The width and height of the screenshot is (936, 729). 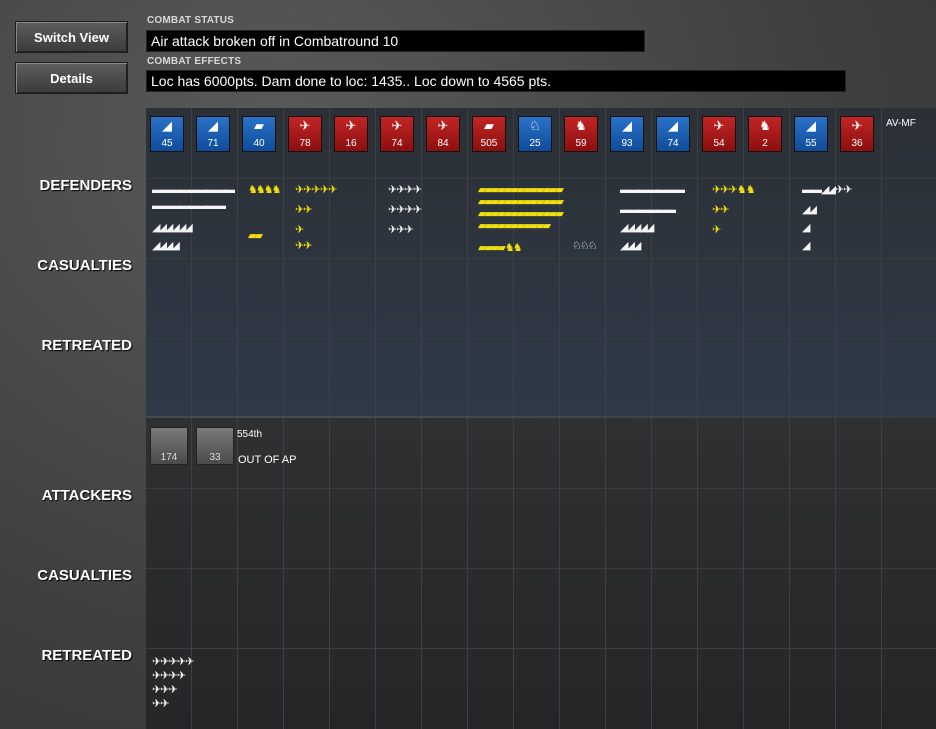 I want to click on defender-unit-counter: ✈ 84, so click(x=443, y=134).